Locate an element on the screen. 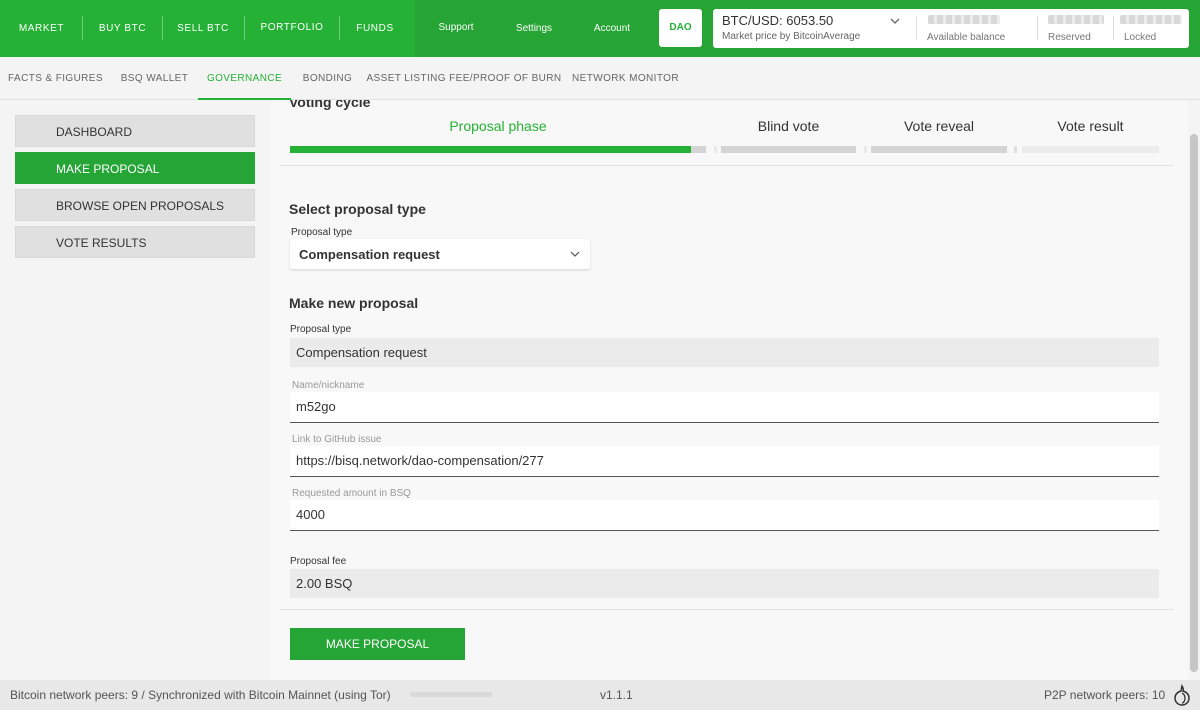  nav-sell-btc: SELL BTC is located at coordinates (203, 28).